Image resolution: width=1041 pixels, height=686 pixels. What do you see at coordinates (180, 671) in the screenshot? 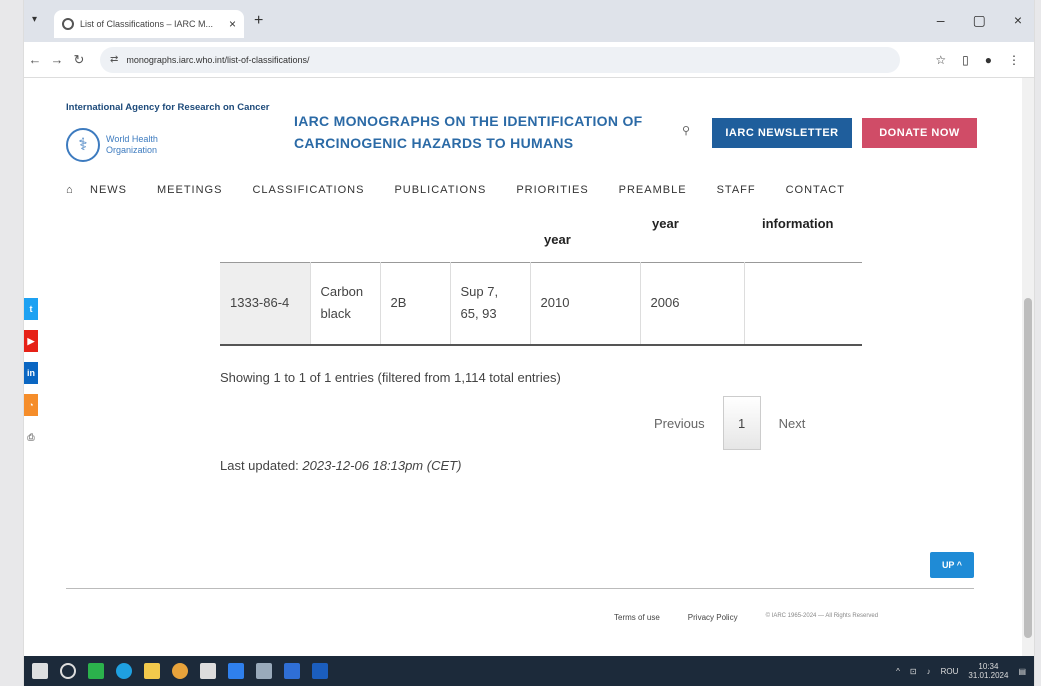
I see `chrome-icon` at bounding box center [180, 671].